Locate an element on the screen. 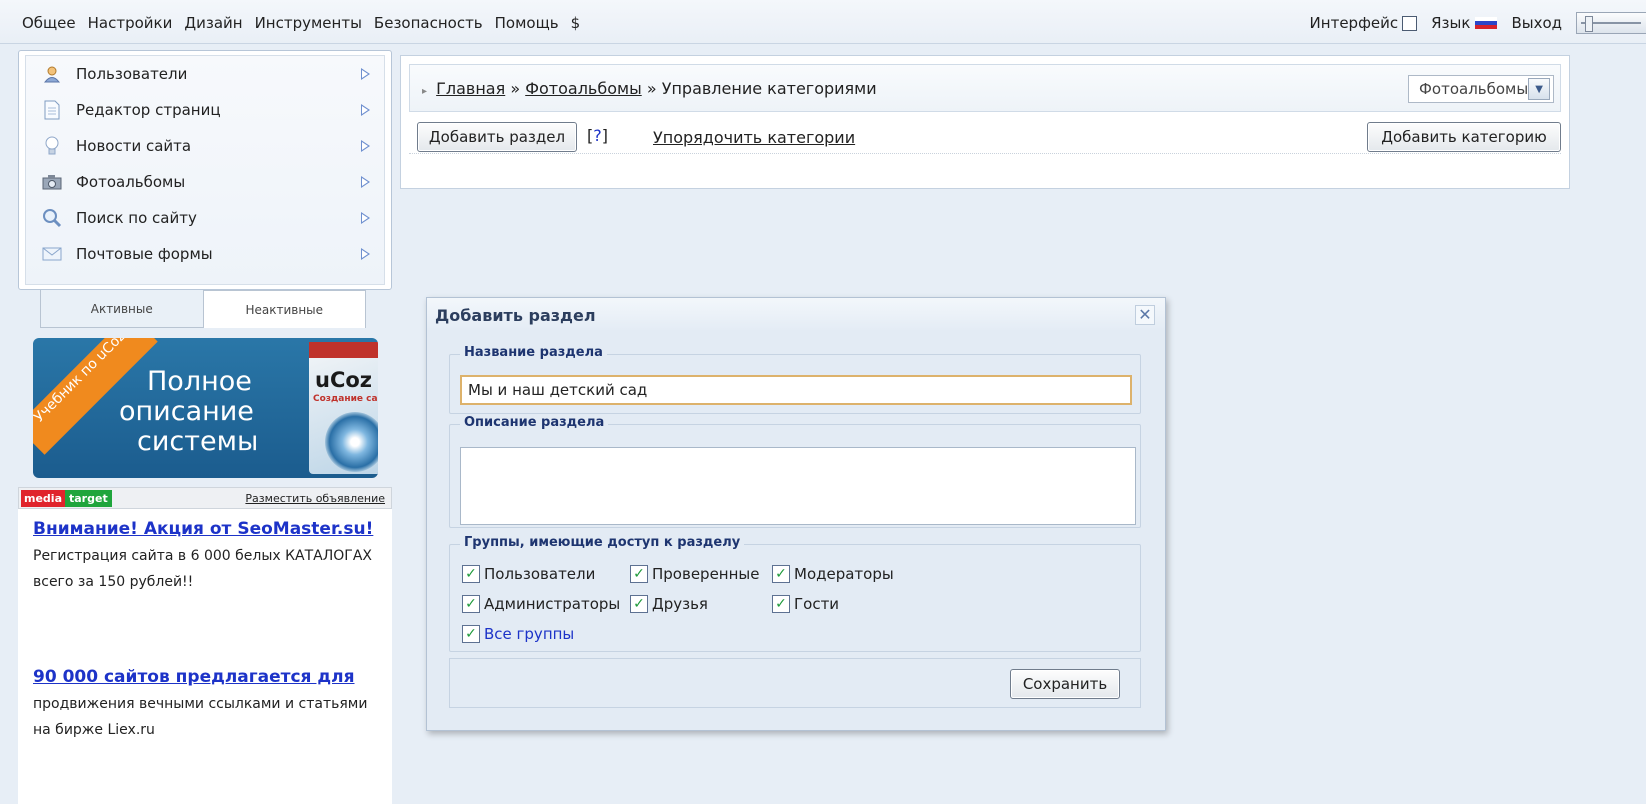  breadcrumb-photoalbums: Фотоальбомы is located at coordinates (583, 88).